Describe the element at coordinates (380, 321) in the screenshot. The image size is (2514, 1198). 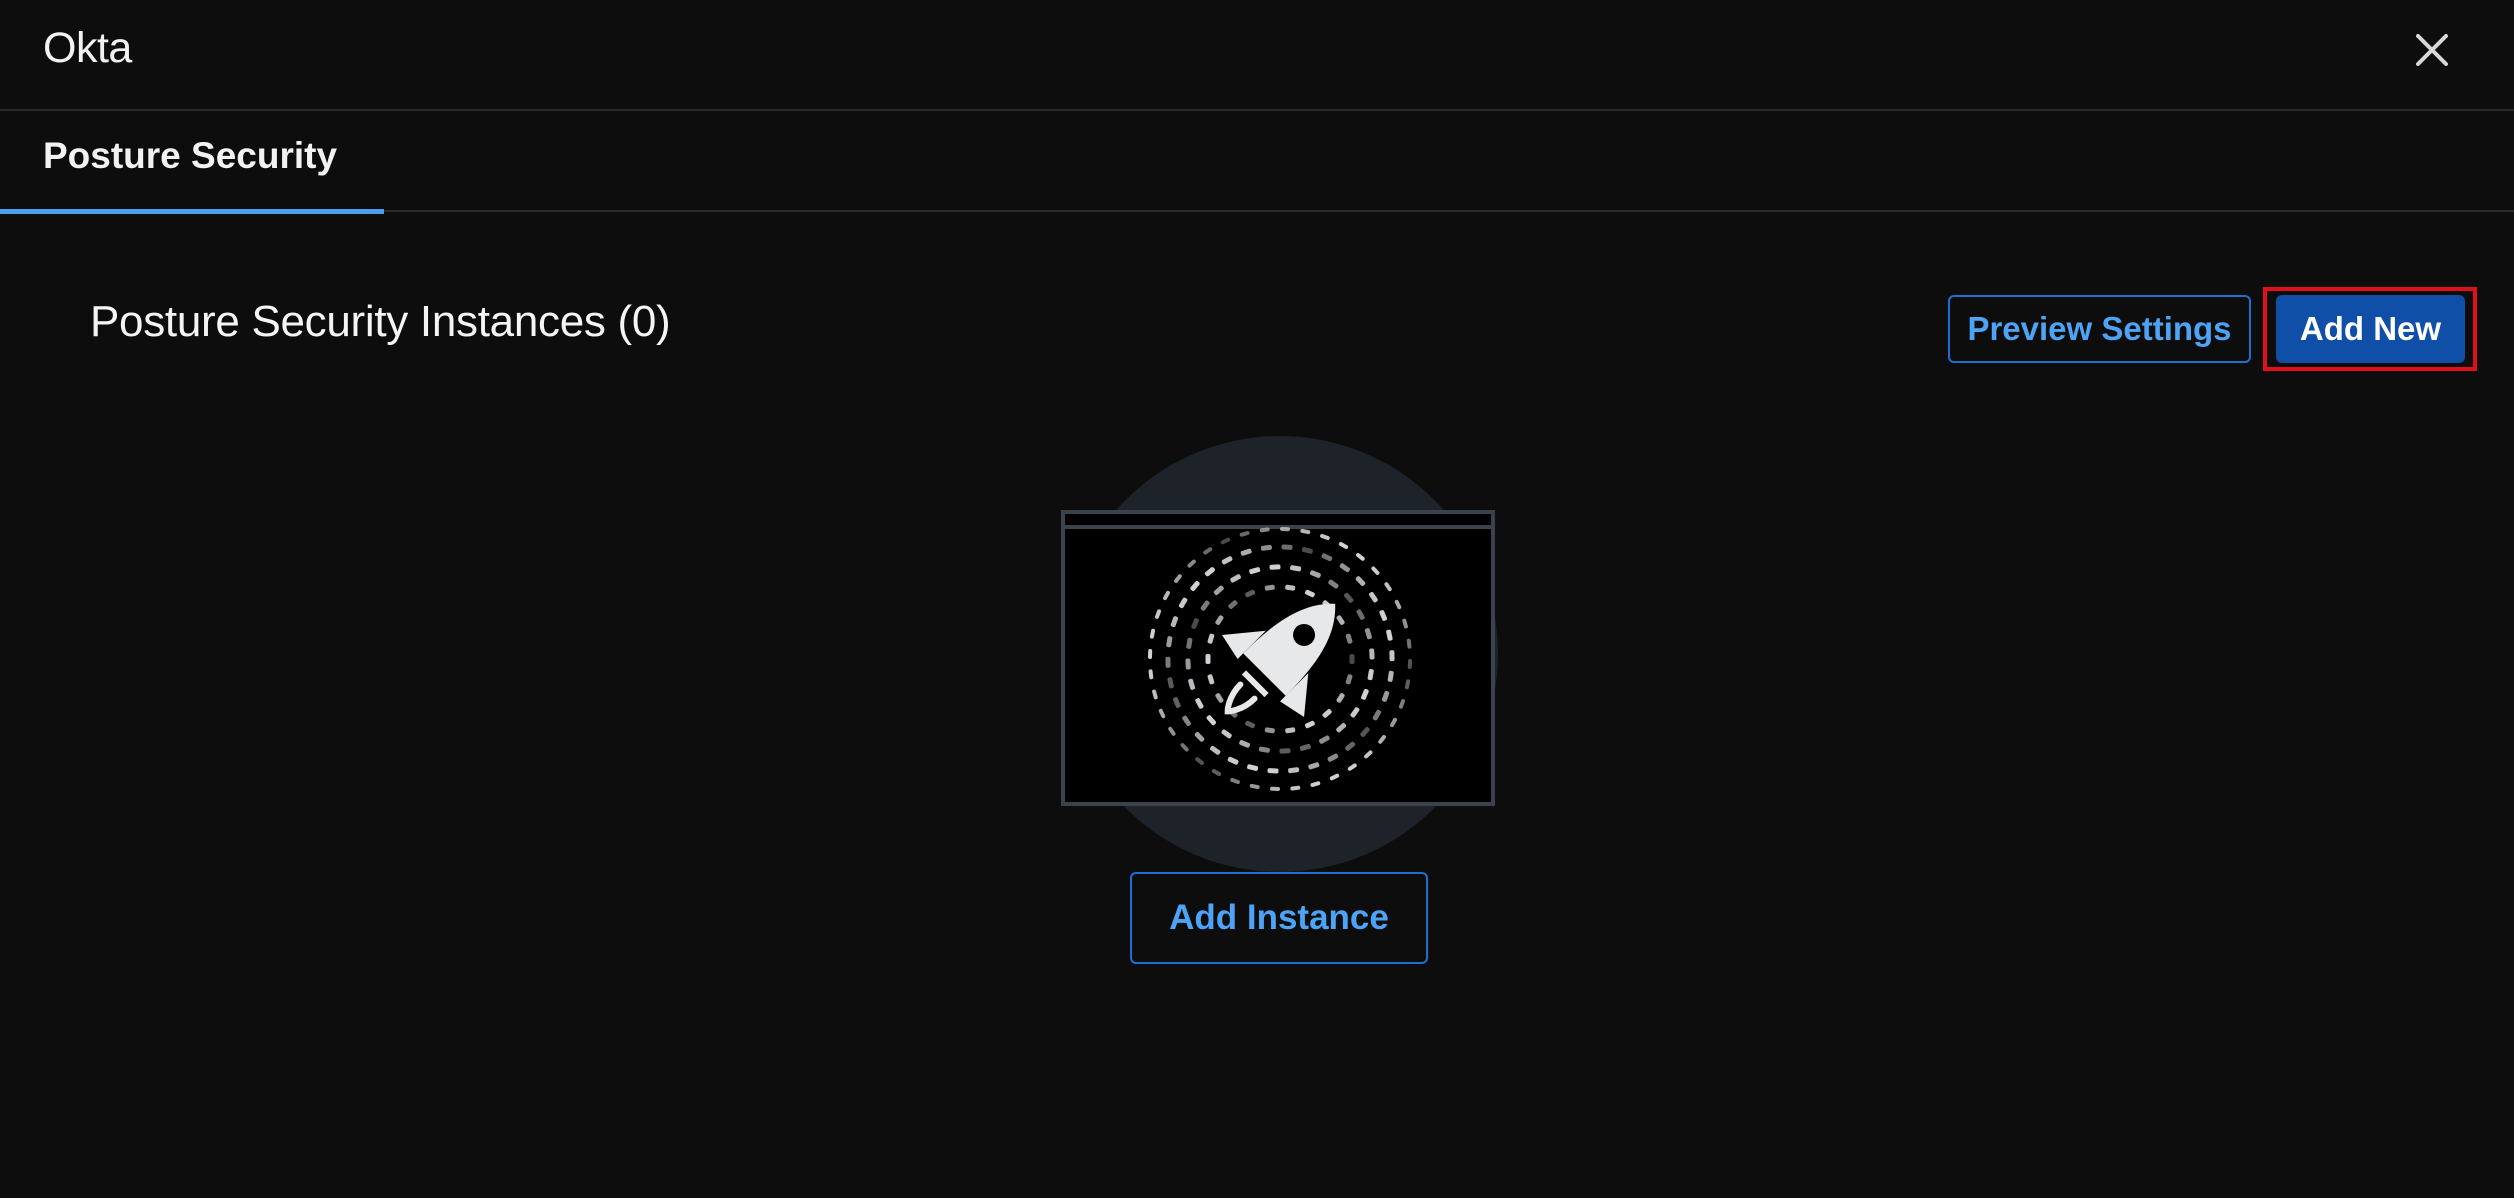
I see `section-title: Posture Security Instances (0)` at that location.